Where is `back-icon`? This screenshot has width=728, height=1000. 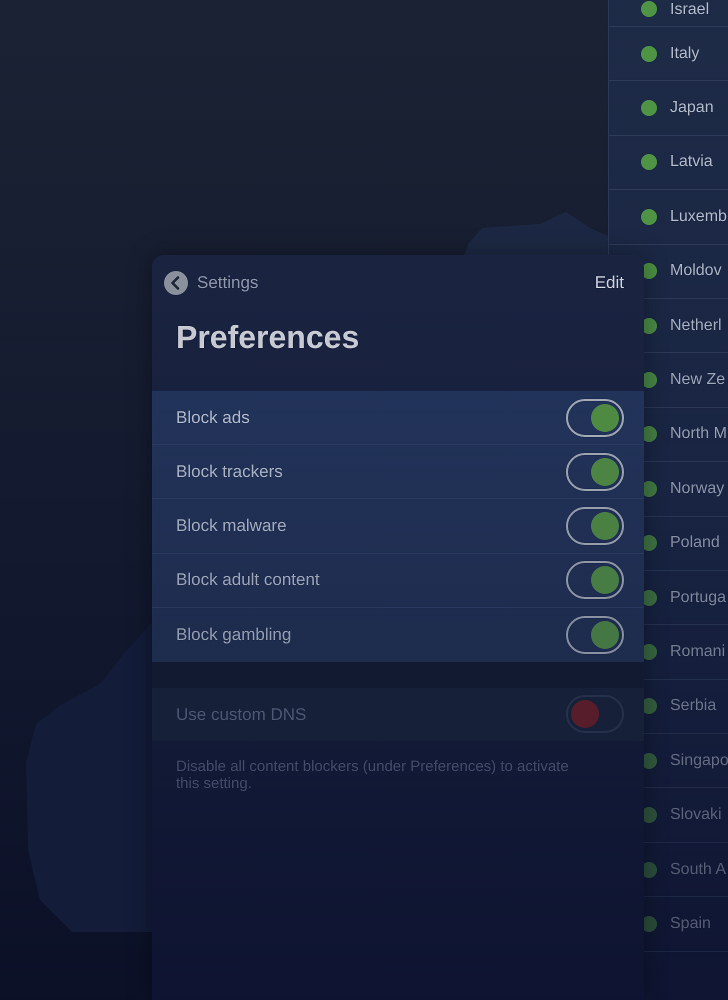 back-icon is located at coordinates (176, 283).